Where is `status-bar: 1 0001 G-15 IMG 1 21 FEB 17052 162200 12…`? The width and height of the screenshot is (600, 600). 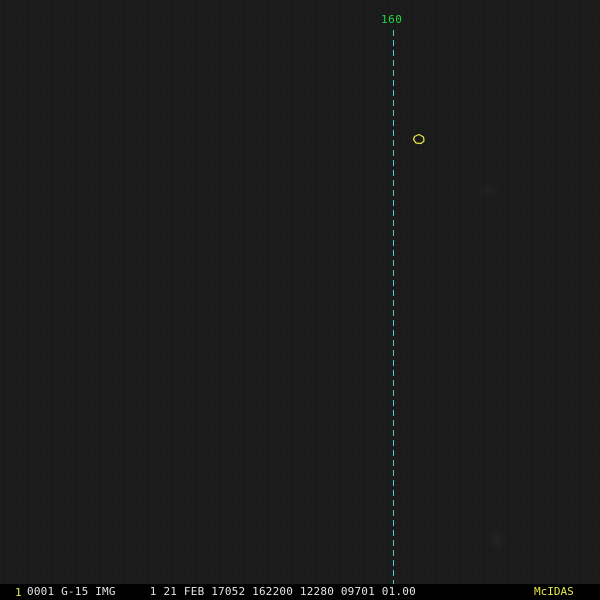
status-bar: 1 0001 G-15 IMG 1 21 FEB 17052 162200 12… is located at coordinates (300, 592).